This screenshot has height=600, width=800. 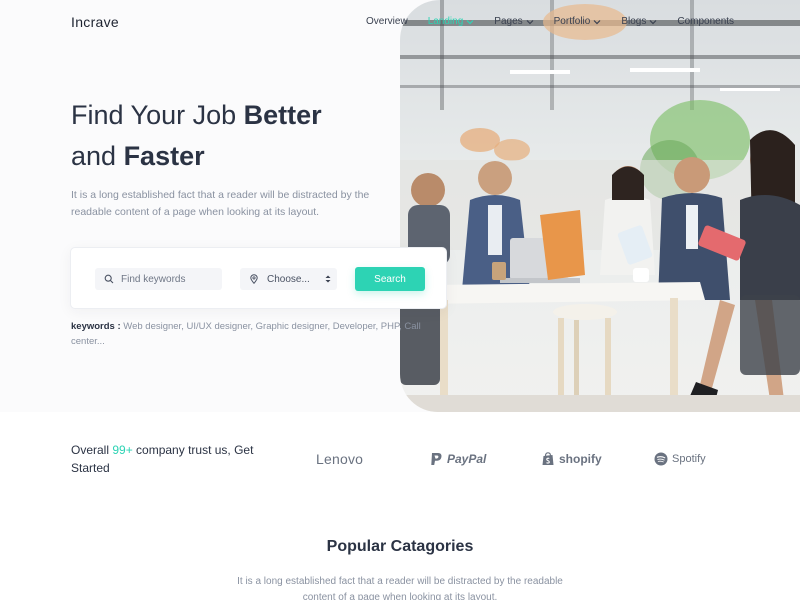 I want to click on nav-item-label: Components, so click(x=706, y=21).